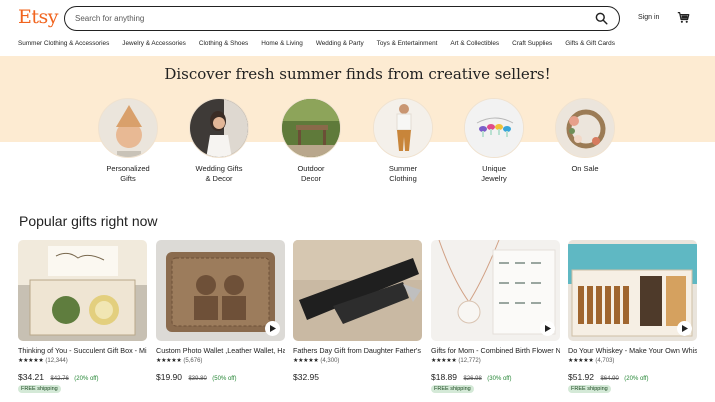 Image resolution: width=715 pixels, height=402 pixels. What do you see at coordinates (219, 173) in the screenshot?
I see `circle-label: Wedding Gifts & Decor` at bounding box center [219, 173].